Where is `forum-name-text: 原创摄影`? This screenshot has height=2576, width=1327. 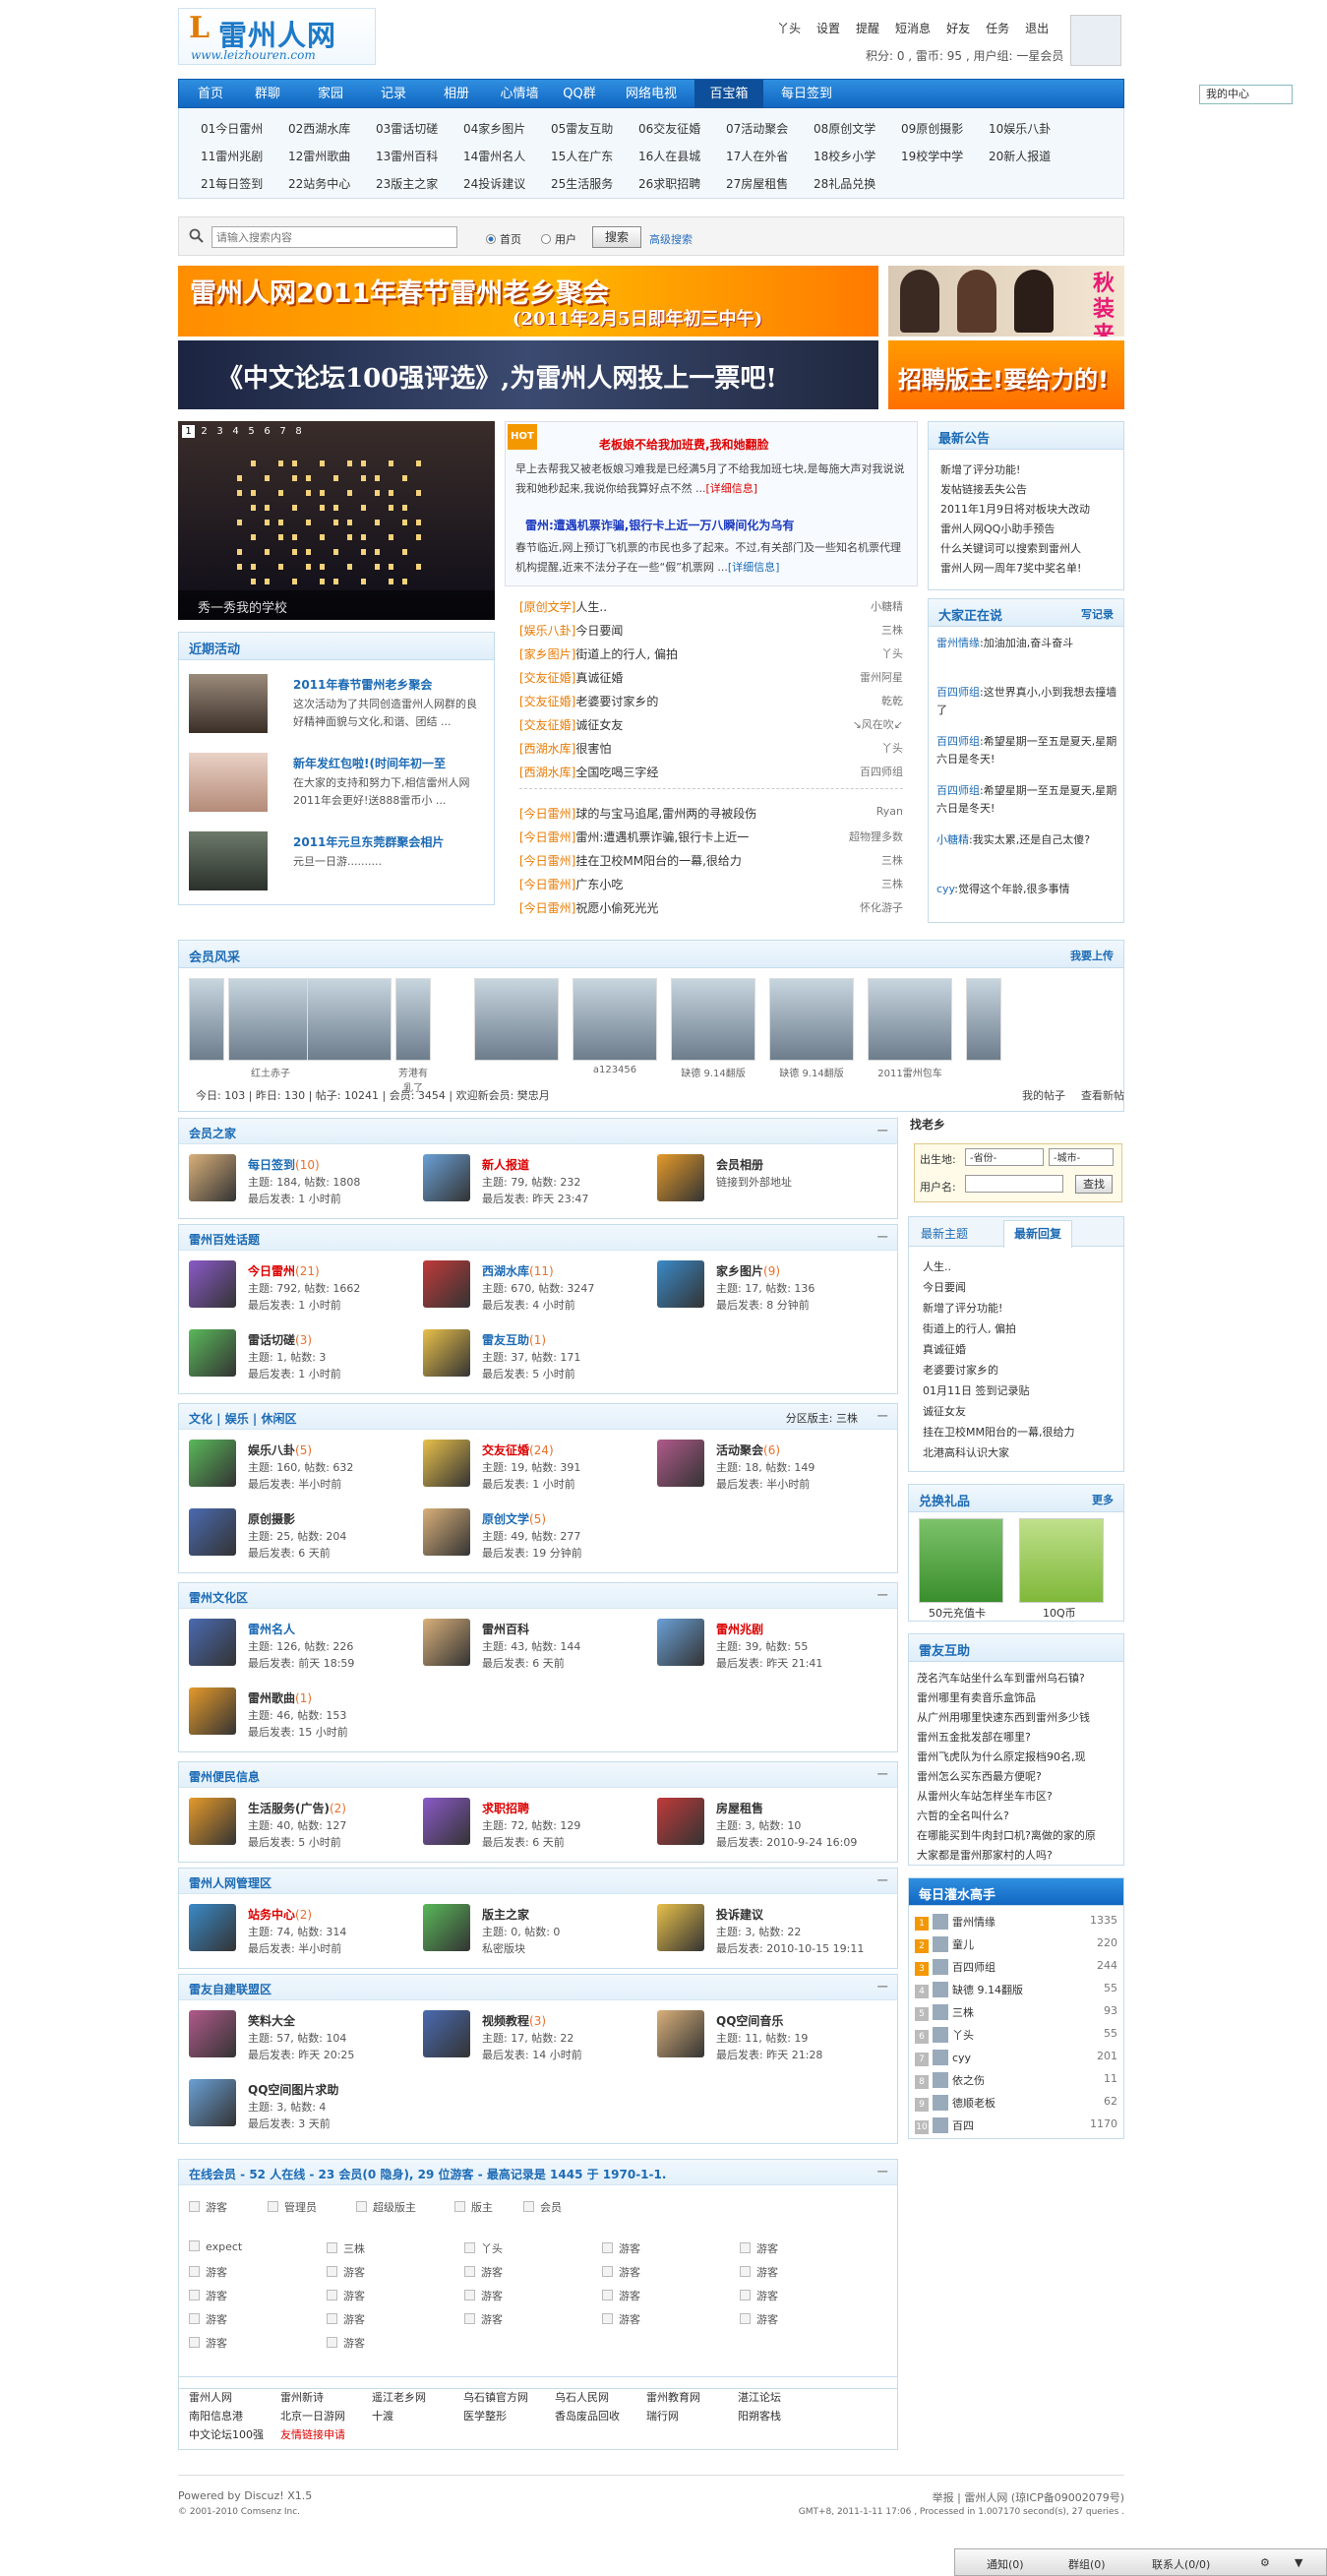 forum-name-text: 原创摄影 is located at coordinates (271, 1519).